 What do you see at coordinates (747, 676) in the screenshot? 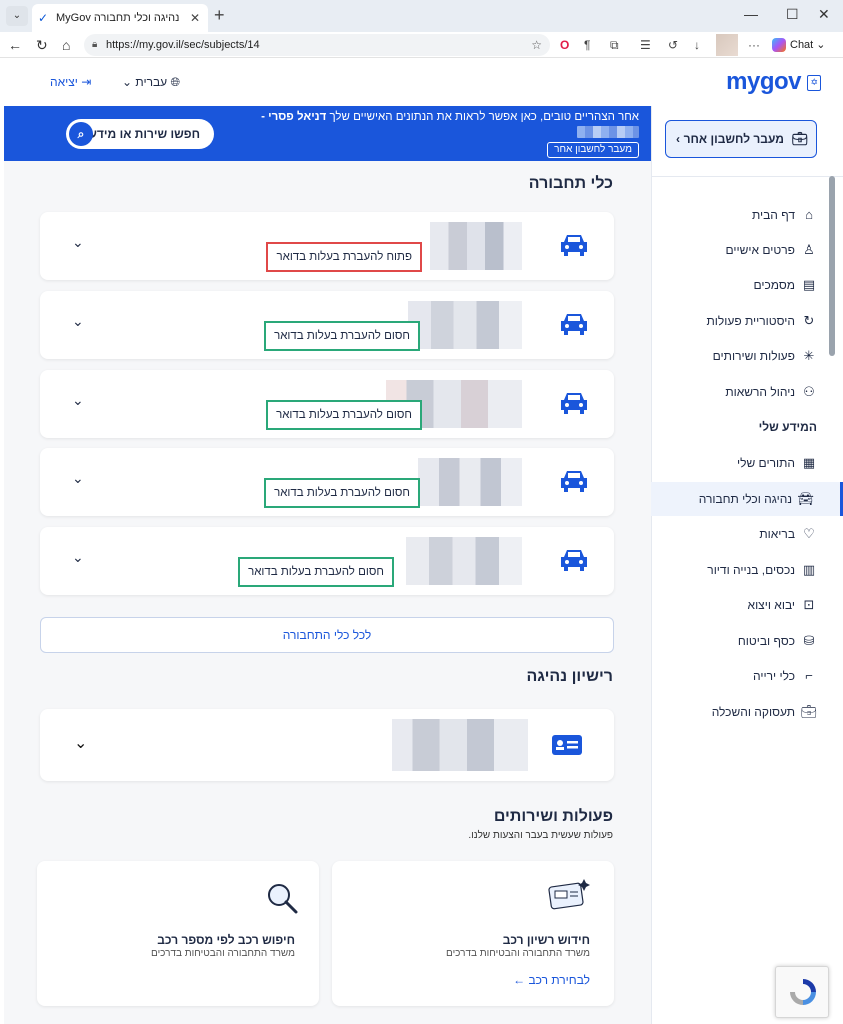
I see `sidebar-item-firearms: ⌐ כלי ירייה` at bounding box center [747, 676].